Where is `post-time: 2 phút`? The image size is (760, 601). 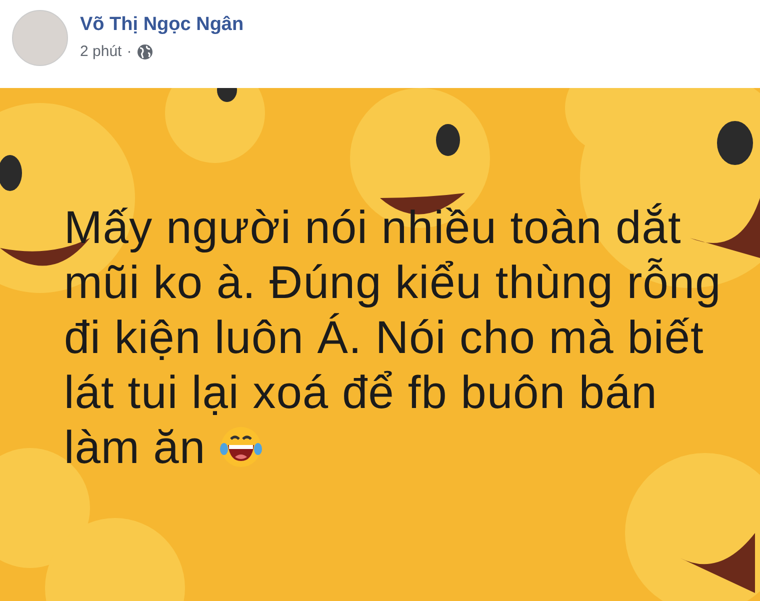
post-time: 2 phút is located at coordinates (101, 52).